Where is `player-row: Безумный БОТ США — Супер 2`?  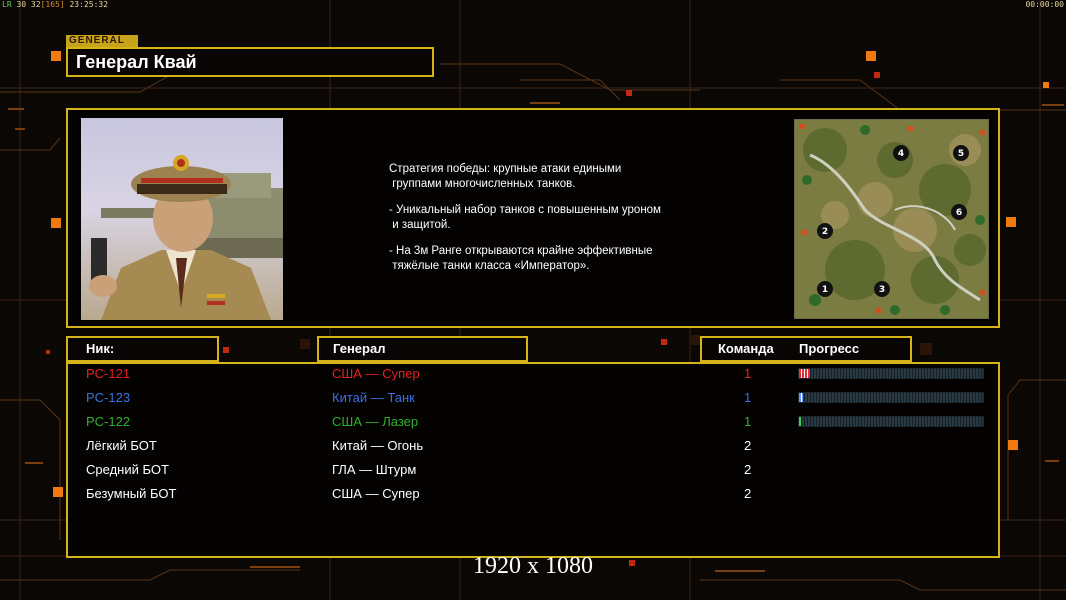
player-row: Безумный БОТ США — Супер 2 is located at coordinates (533, 496).